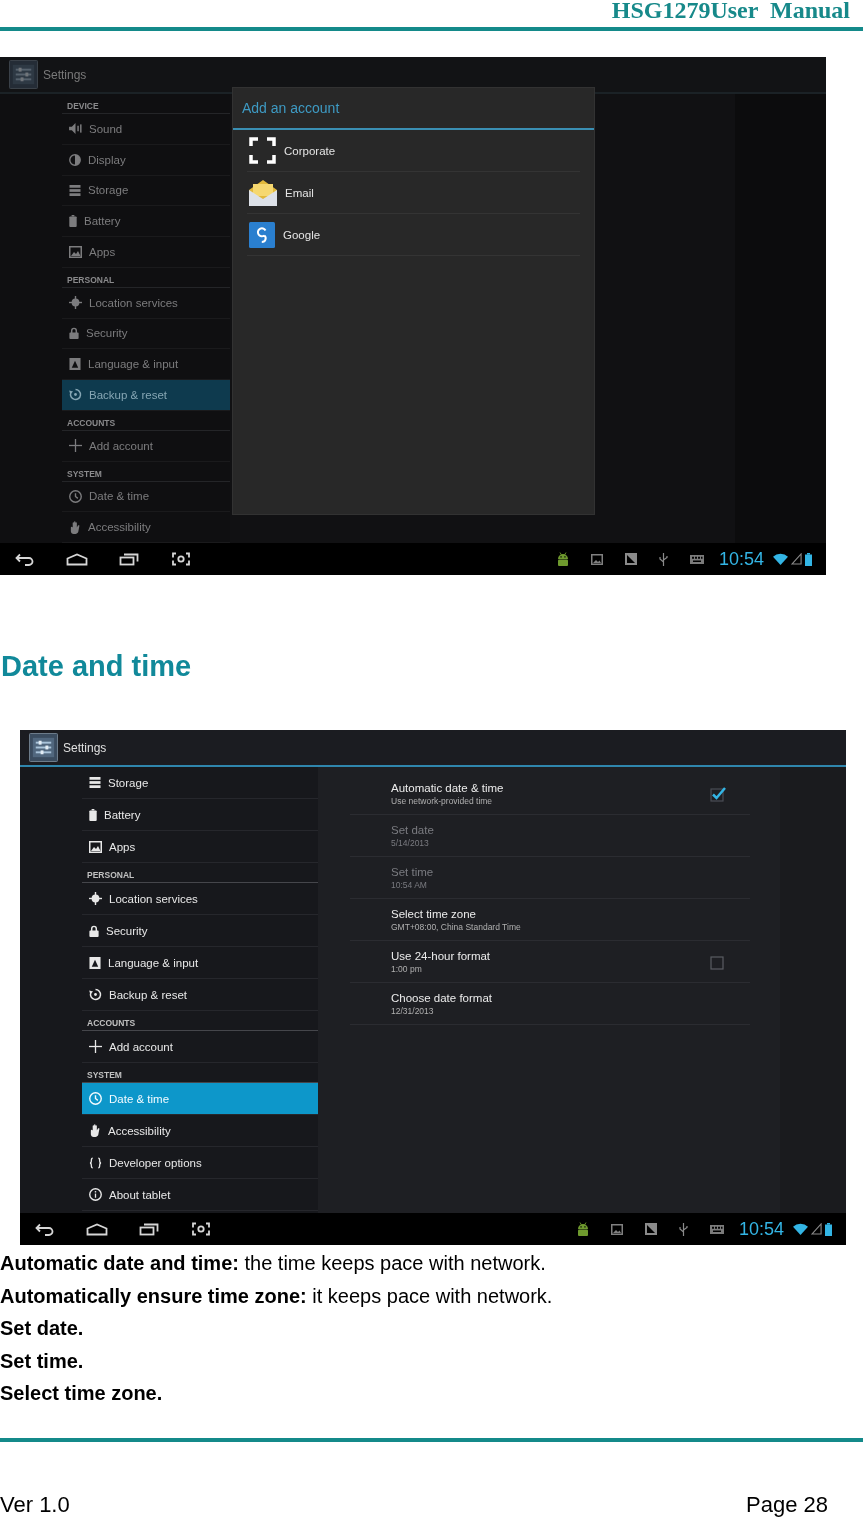 Image resolution: width=863 pixels, height=1519 pixels. What do you see at coordinates (75, 159) in the screenshot?
I see `contrast-icon` at bounding box center [75, 159].